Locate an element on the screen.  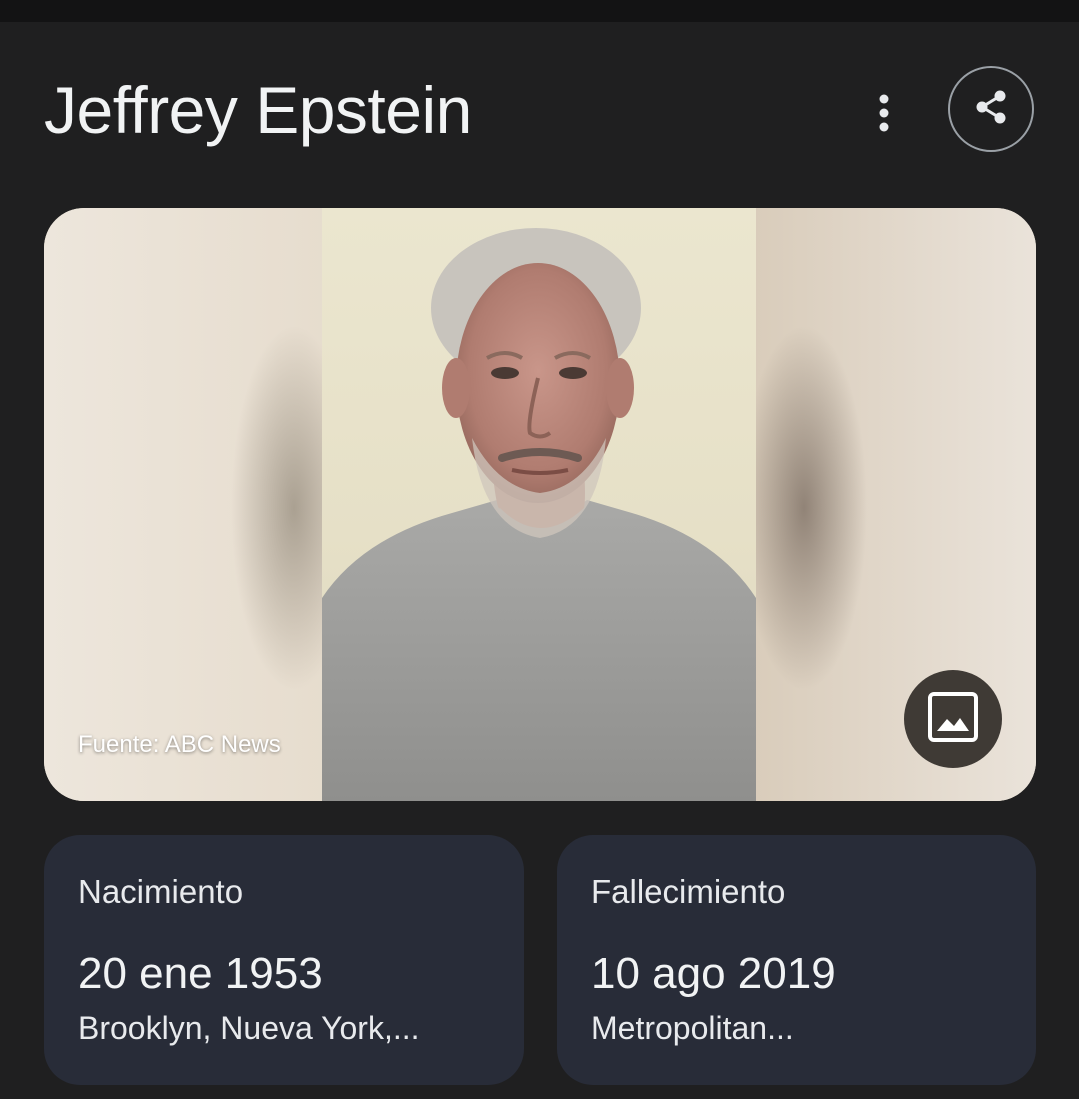
image-icon is located at coordinates (953, 719).